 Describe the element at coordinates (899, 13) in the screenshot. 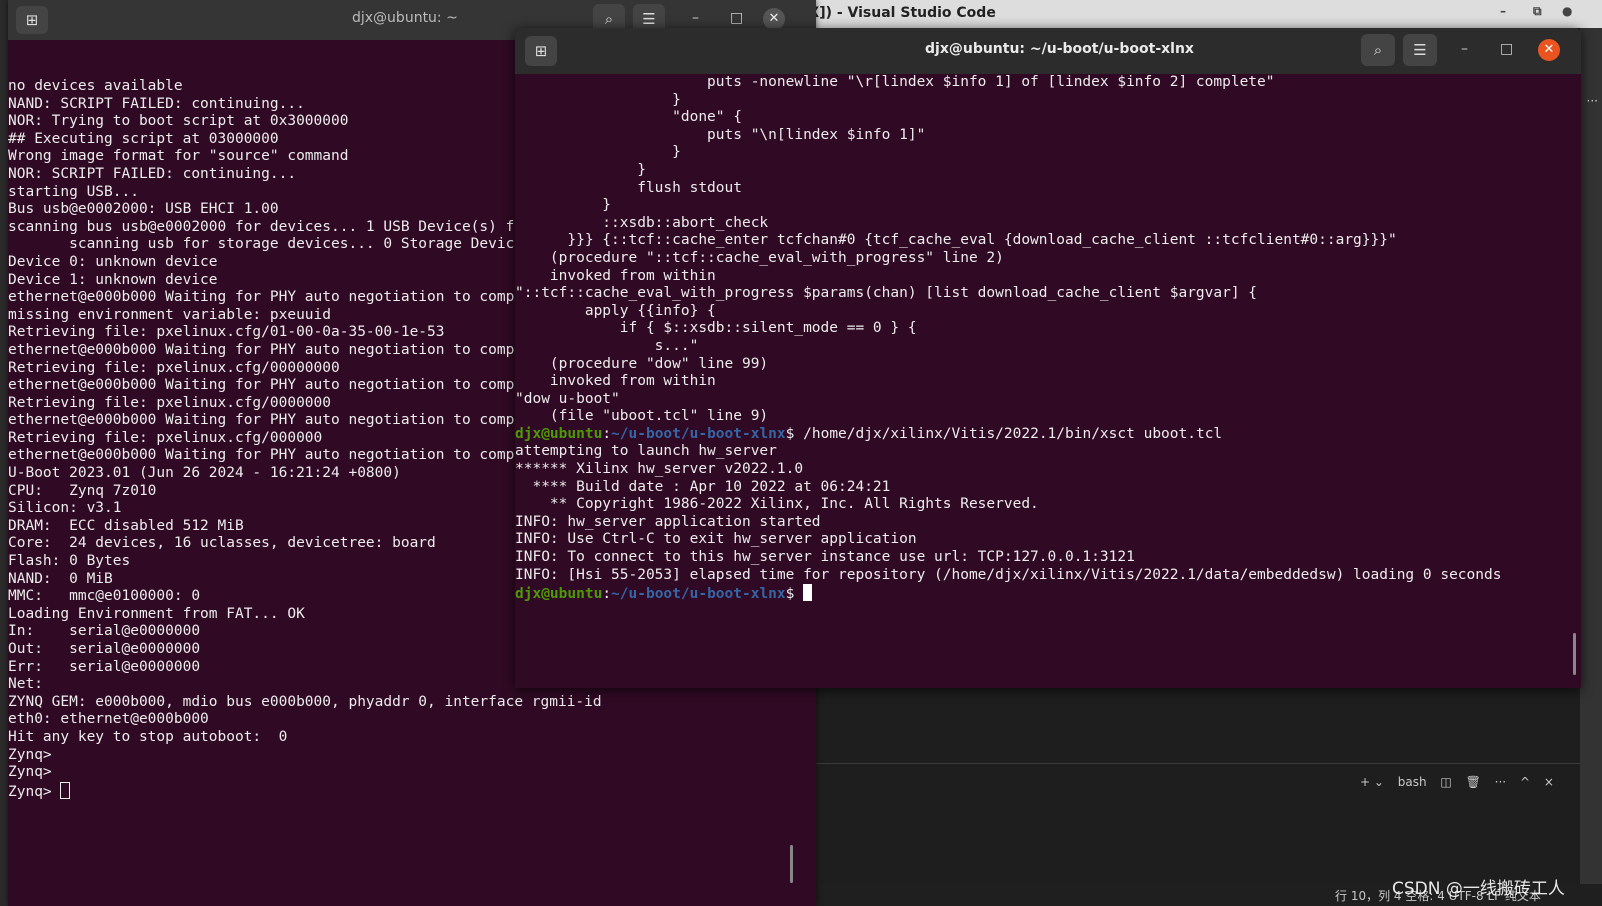

I see `vscode-title: [X]) - Visual Studio Code` at that location.